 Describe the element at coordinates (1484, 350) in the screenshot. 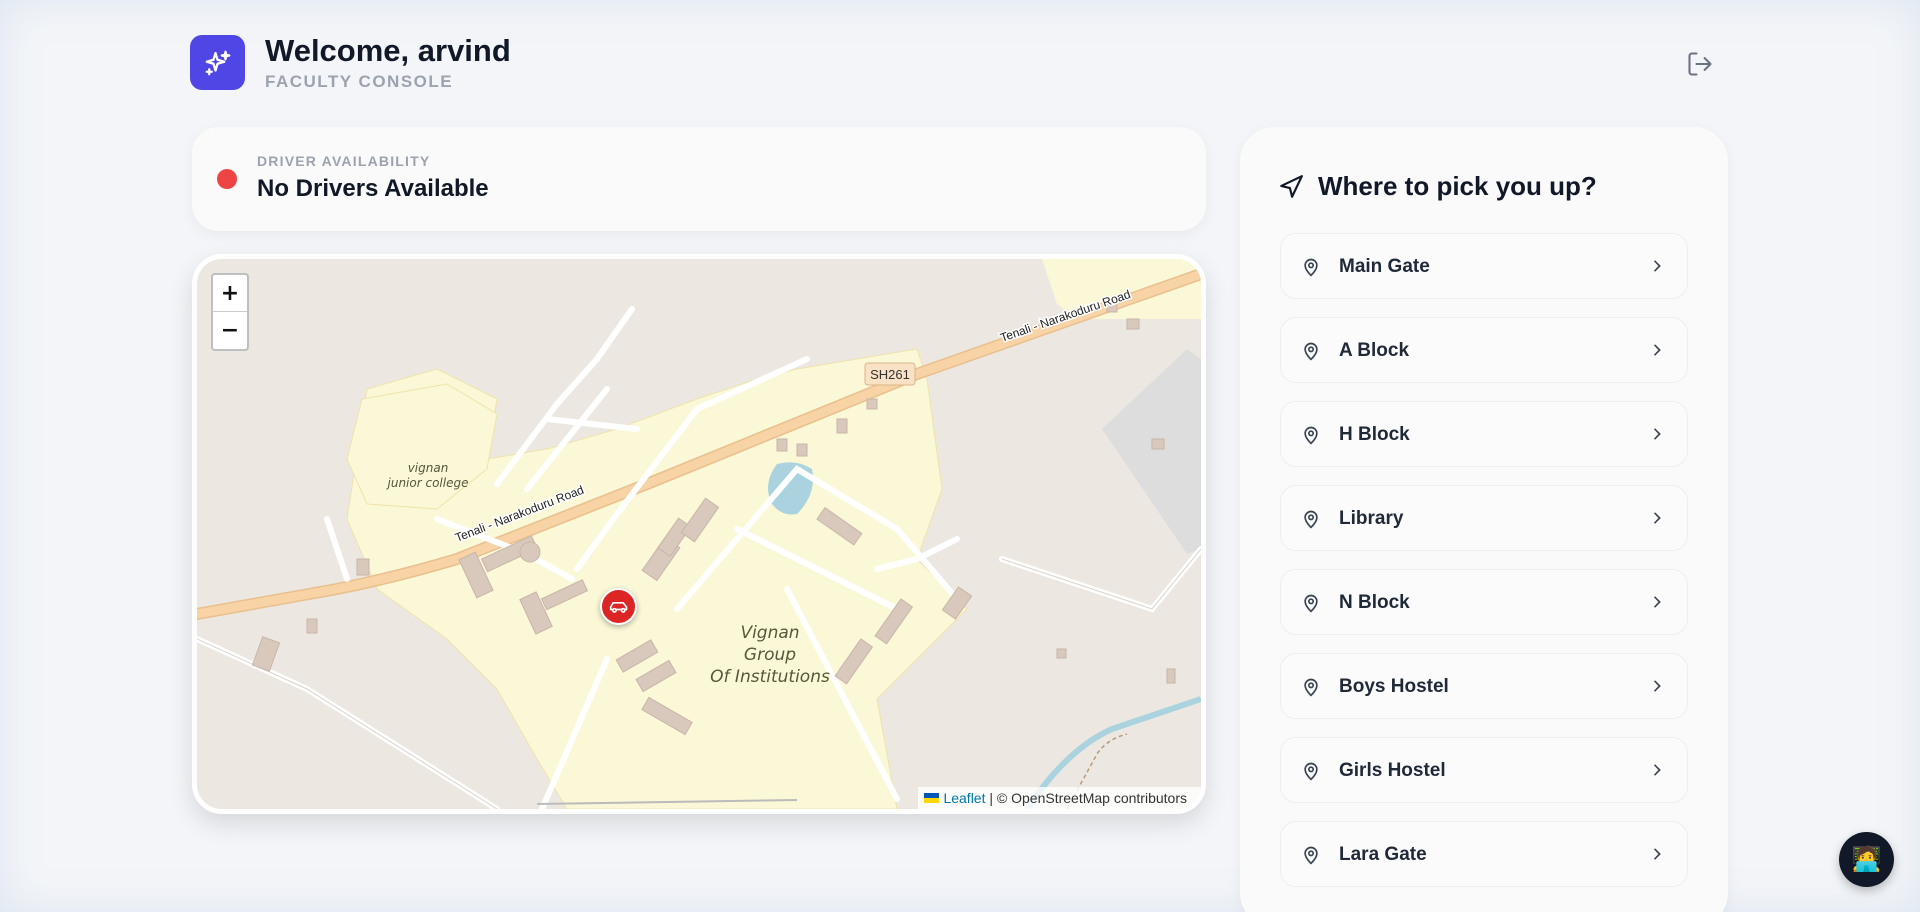

I see `location-a-block: A Block` at that location.